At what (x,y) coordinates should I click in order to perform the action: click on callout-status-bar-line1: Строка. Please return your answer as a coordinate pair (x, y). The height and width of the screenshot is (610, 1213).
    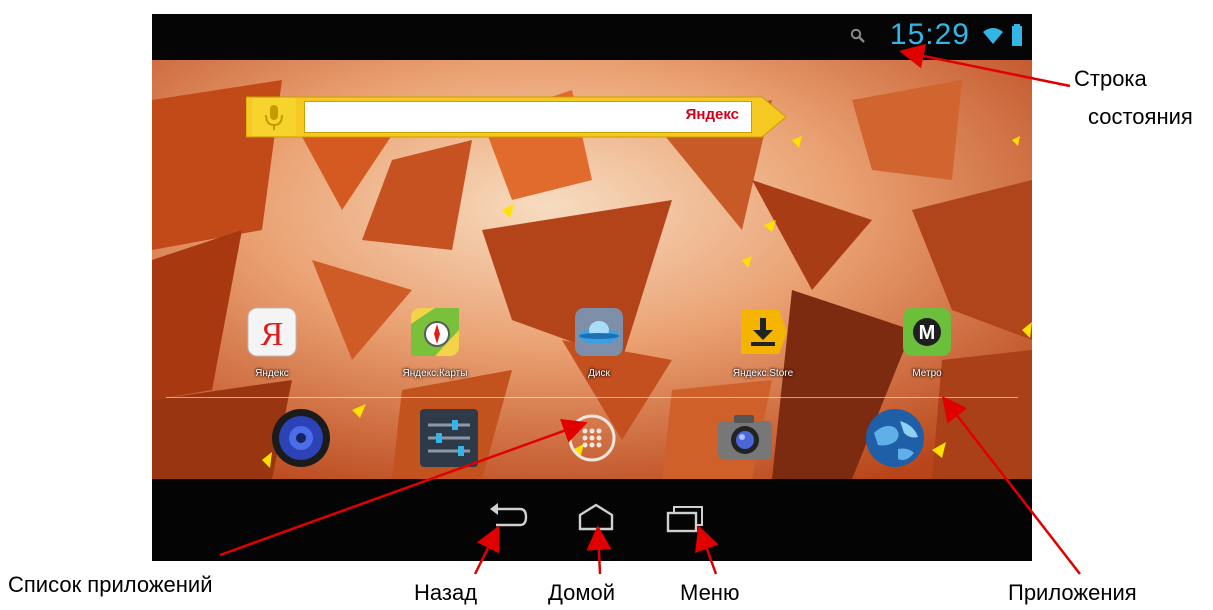
    Looking at the image, I should click on (1110, 78).